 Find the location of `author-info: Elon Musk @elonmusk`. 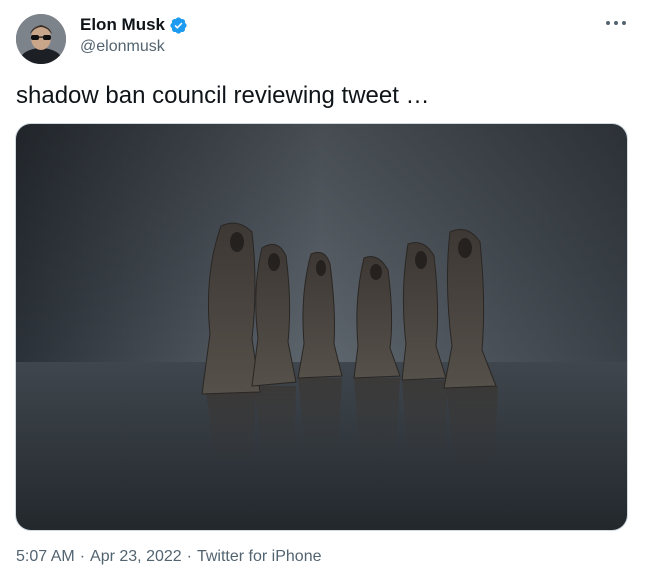

author-info: Elon Musk @elonmusk is located at coordinates (134, 35).